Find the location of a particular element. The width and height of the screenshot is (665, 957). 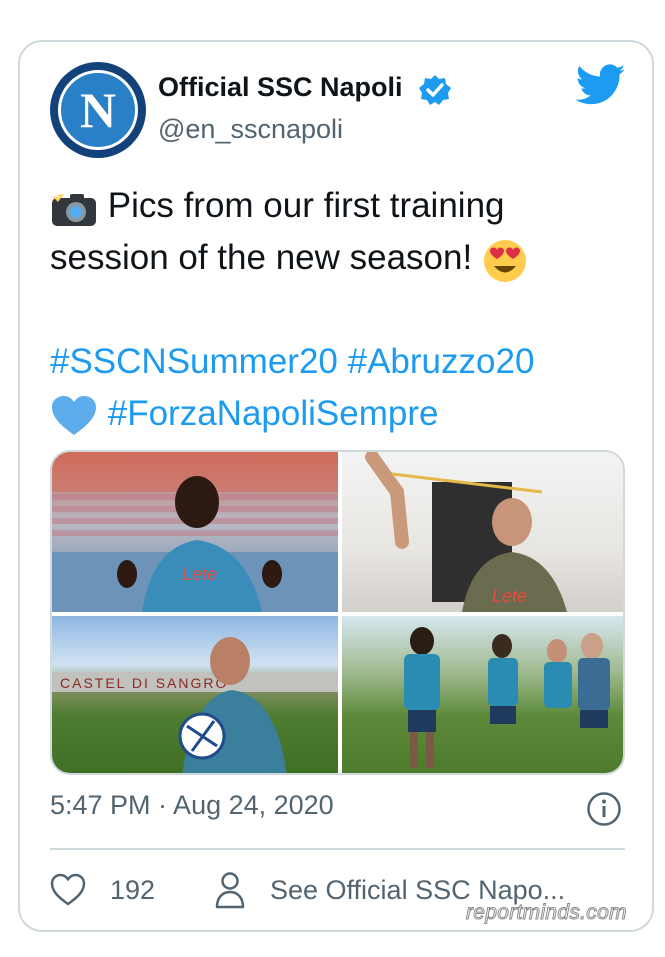

tweet-line-4: #SSCNSummer20 #Abruzzo20 is located at coordinates (340, 362).